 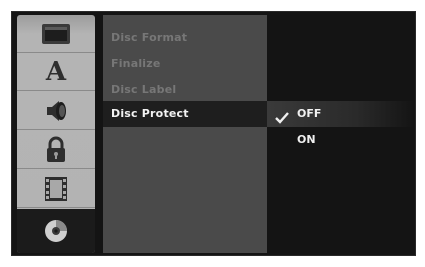 I want to click on sidebar-item-audio, so click(x=56, y=111).